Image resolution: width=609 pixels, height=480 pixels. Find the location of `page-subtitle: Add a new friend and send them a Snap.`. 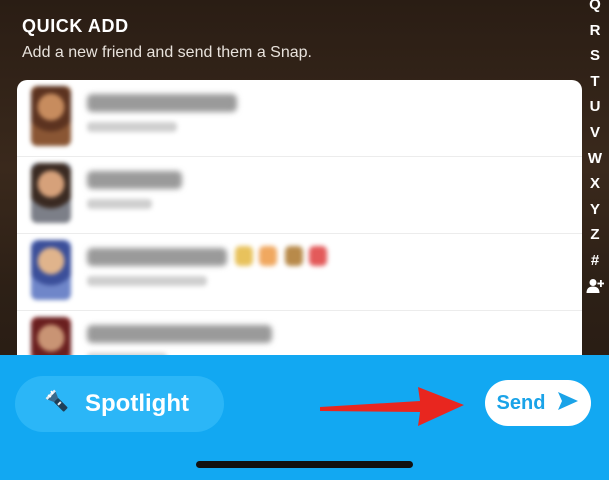

page-subtitle: Add a new friend and send them a Snap. is located at coordinates (167, 52).